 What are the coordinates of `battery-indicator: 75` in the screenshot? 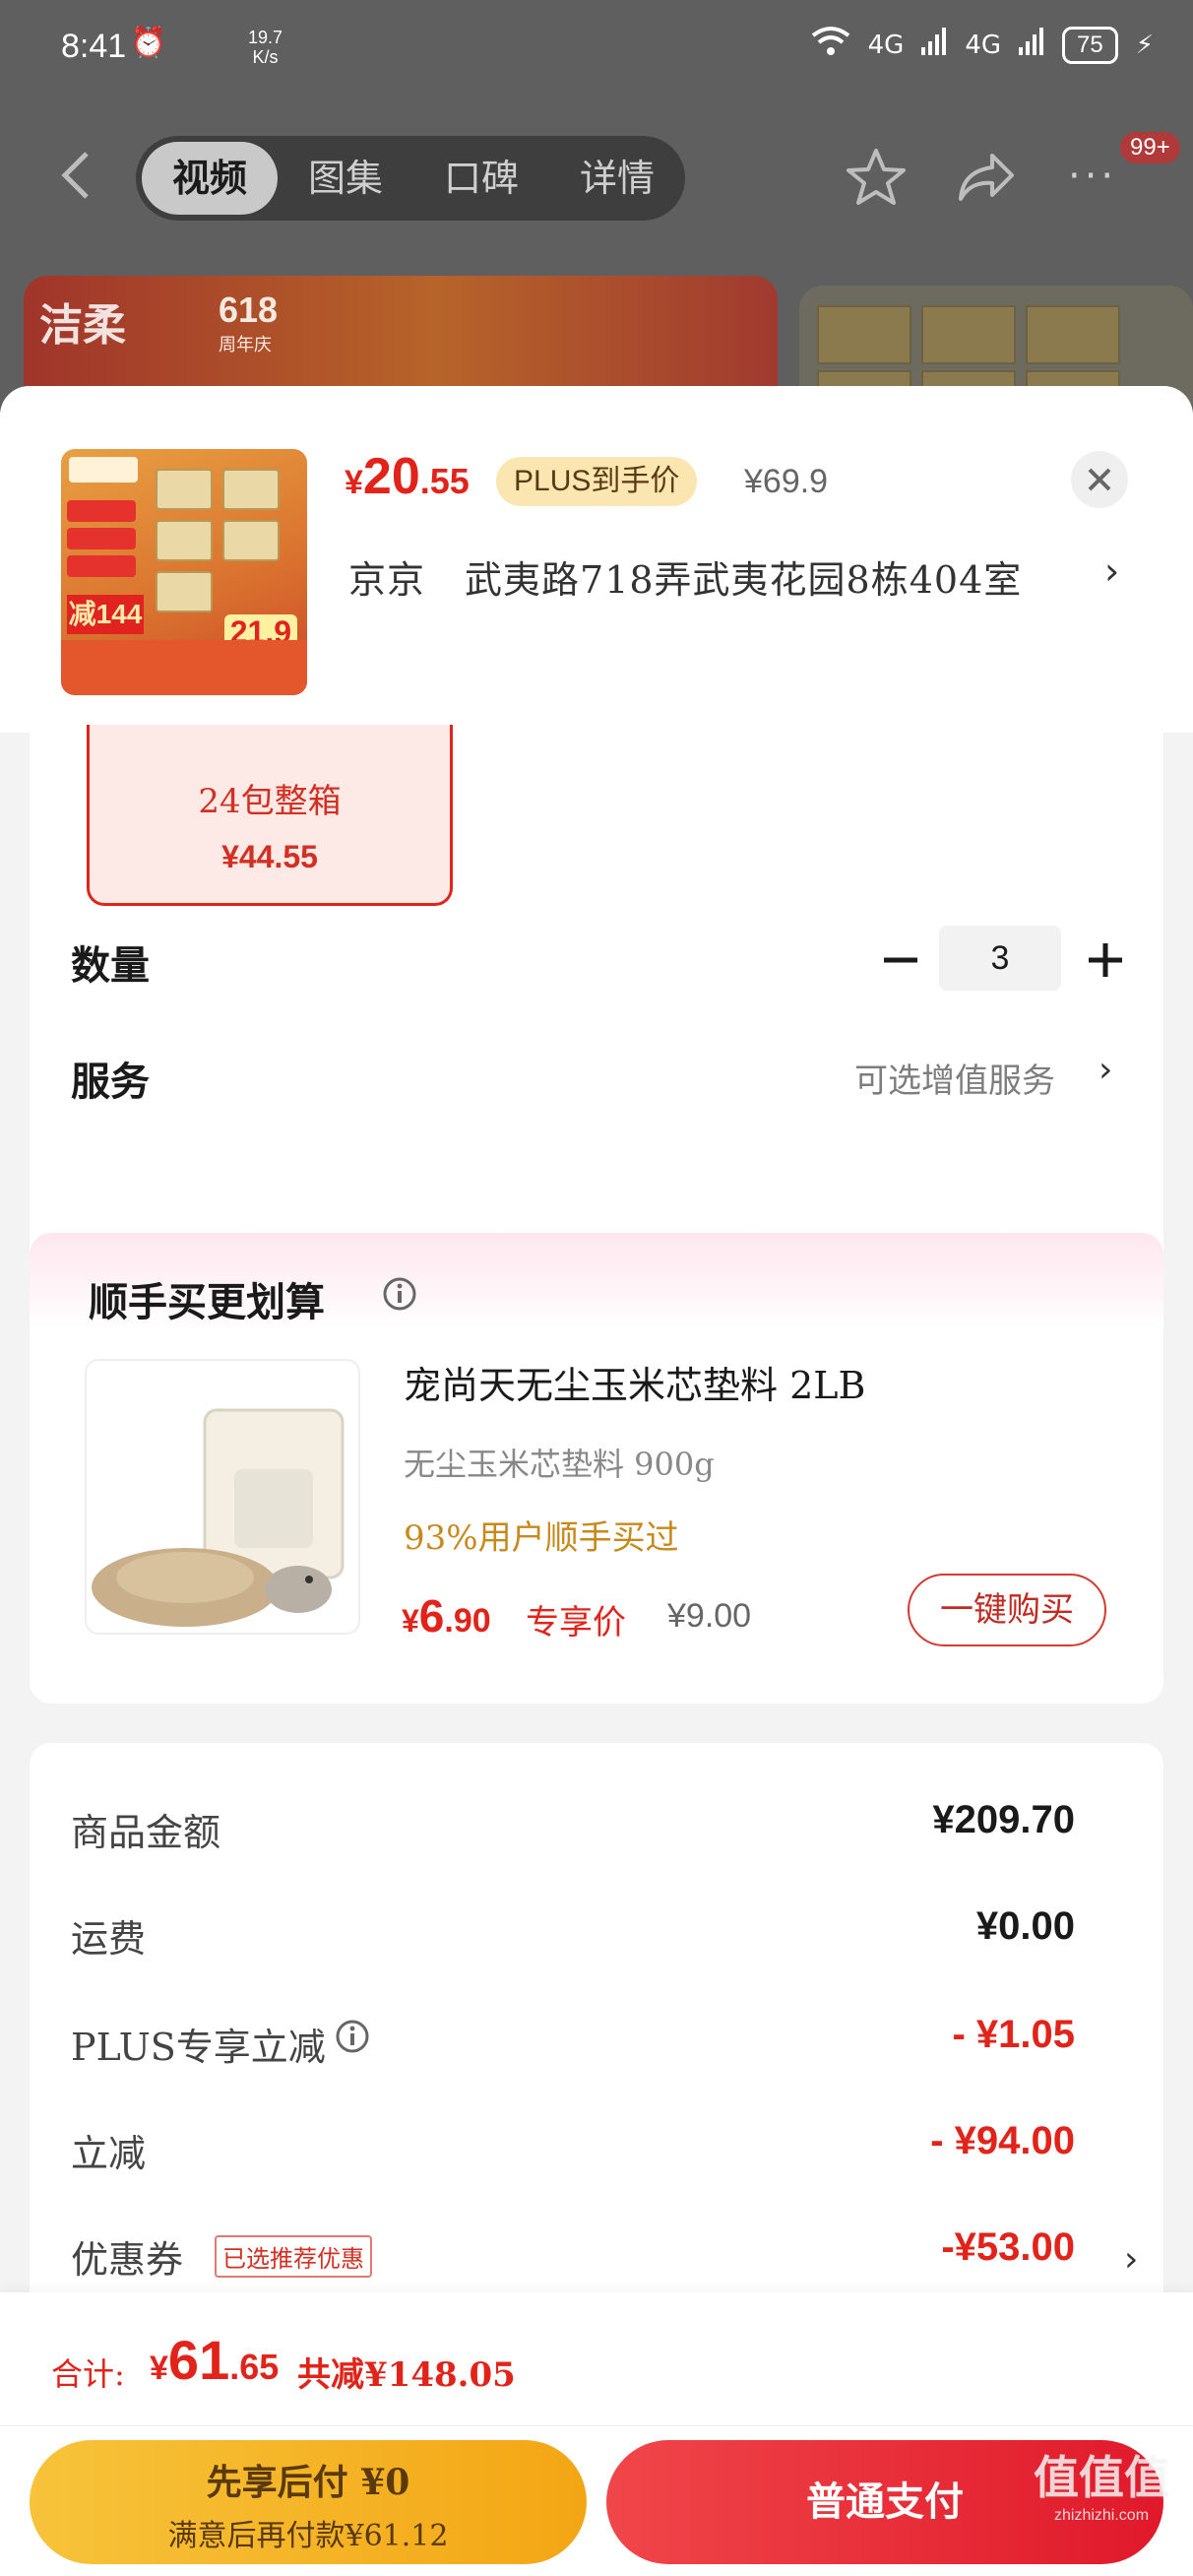 It's located at (1090, 45).